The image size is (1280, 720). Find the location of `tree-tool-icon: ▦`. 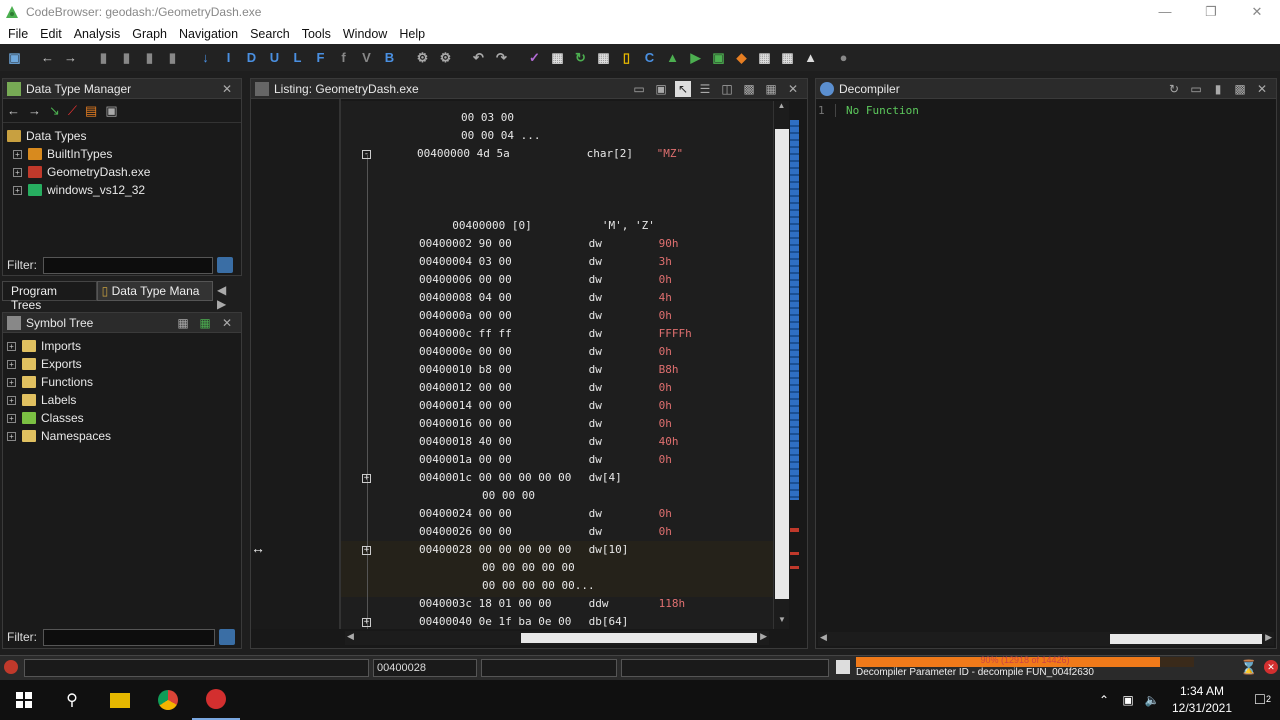

tree-tool-icon: ▦ is located at coordinates (183, 323).